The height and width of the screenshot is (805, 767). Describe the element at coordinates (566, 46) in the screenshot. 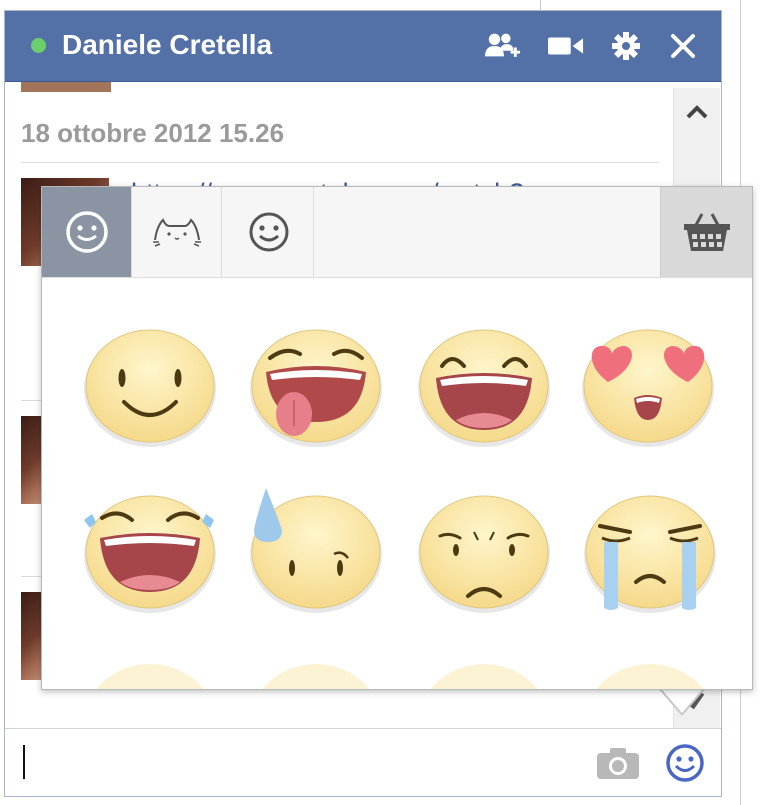

I see `video-call-icon` at that location.